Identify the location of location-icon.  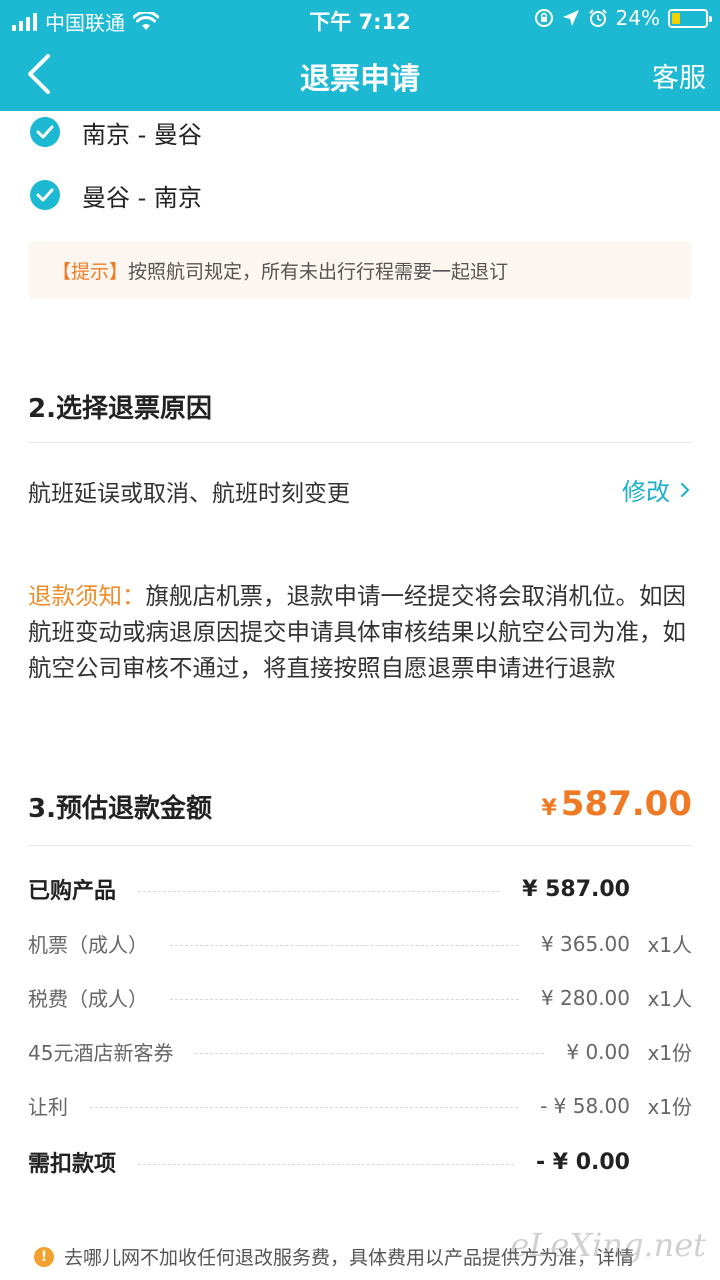
(570, 18).